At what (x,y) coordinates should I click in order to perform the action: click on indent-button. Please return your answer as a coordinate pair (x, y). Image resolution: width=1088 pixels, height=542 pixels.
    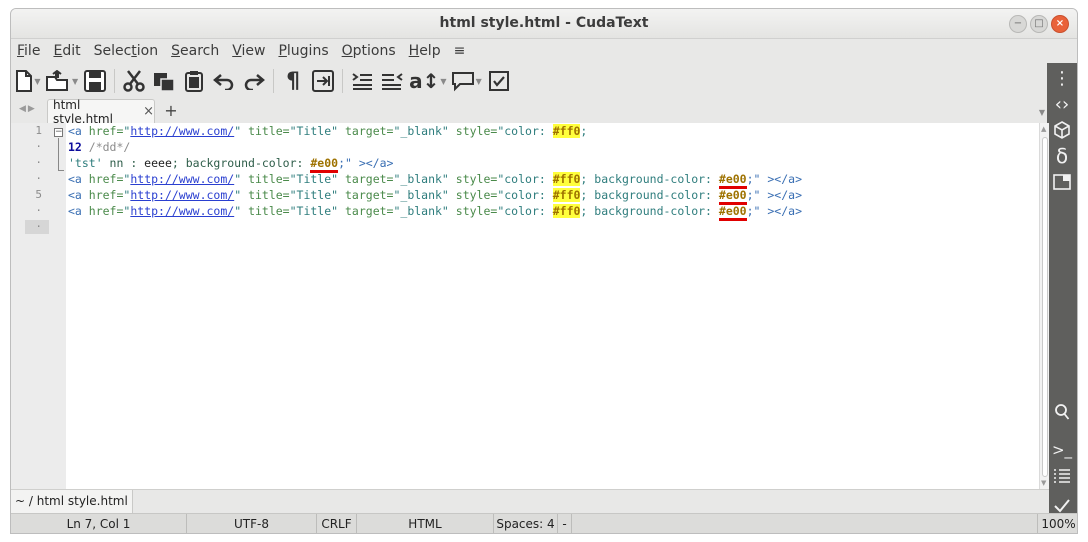
    Looking at the image, I should click on (362, 81).